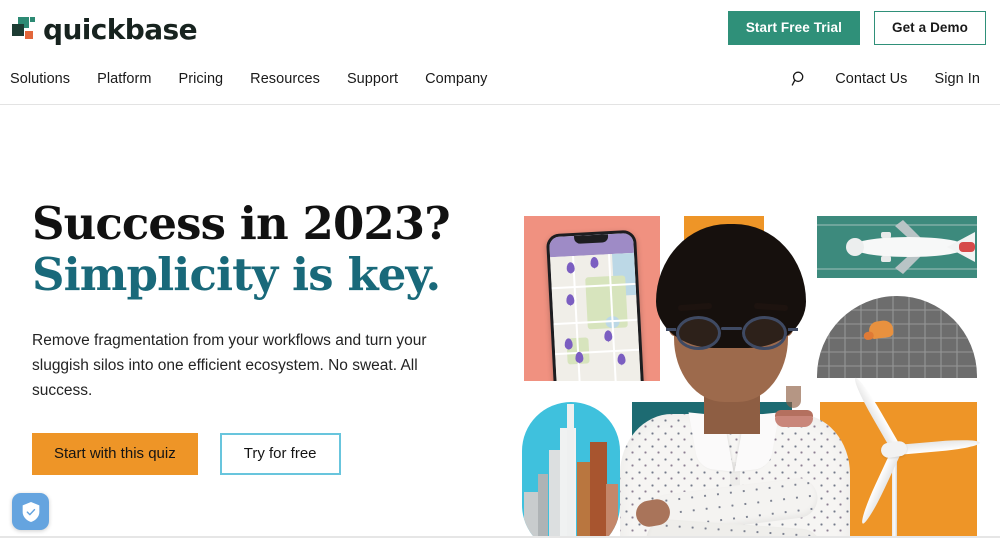 This screenshot has width=1000, height=538. Describe the element at coordinates (280, 454) in the screenshot. I see `try-for-free-button: Try for free` at that location.